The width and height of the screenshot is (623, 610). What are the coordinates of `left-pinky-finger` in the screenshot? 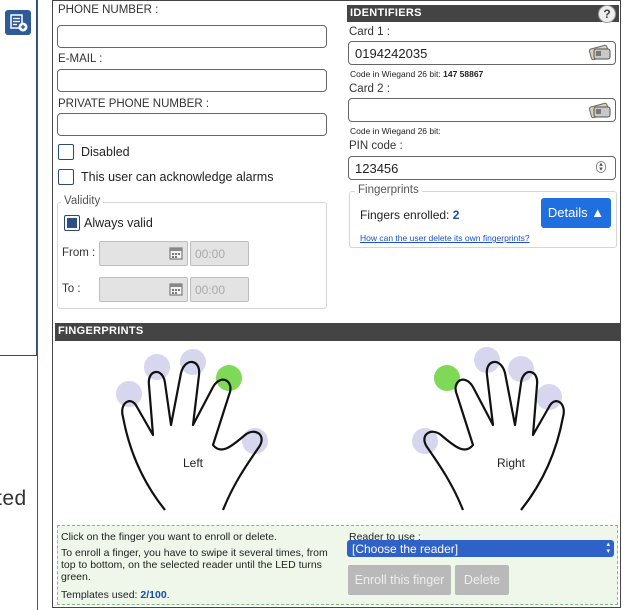 It's located at (129, 394).